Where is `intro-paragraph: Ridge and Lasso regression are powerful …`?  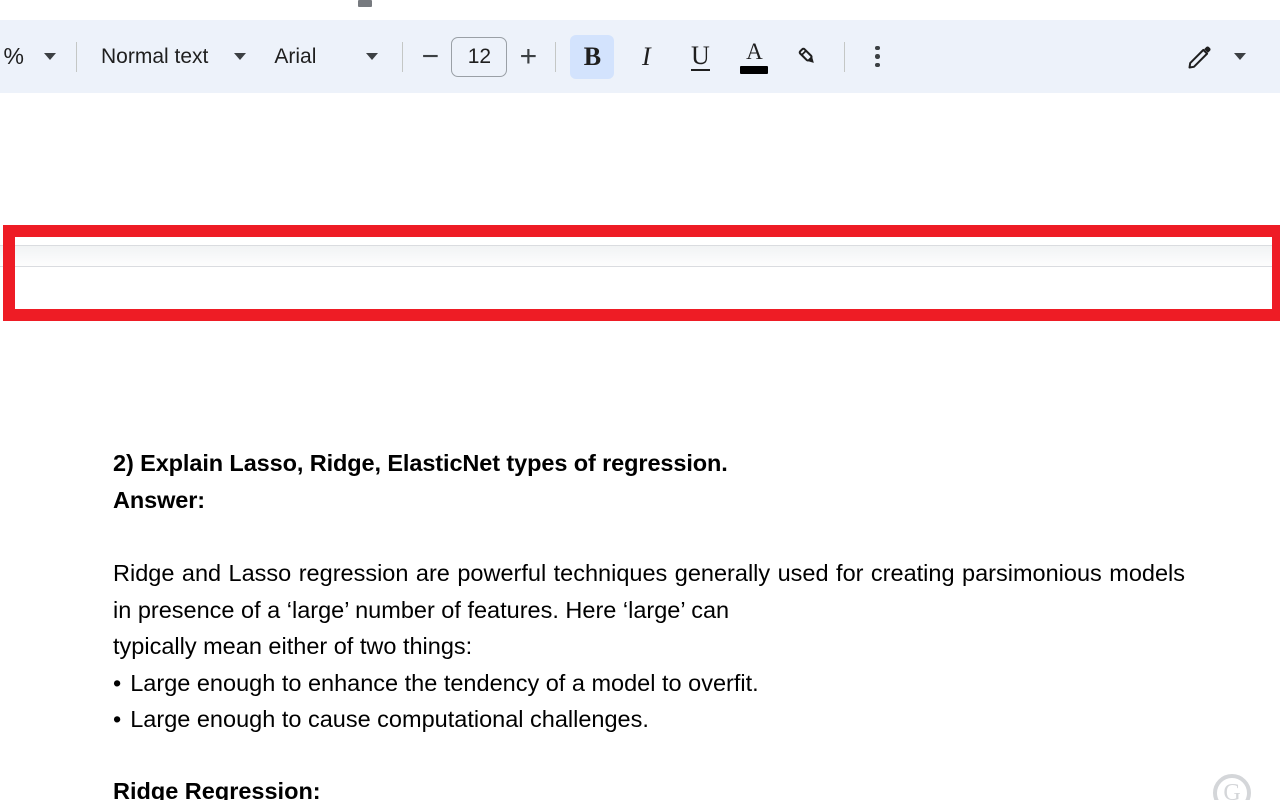
intro-paragraph: Ridge and Lasso regression are powerful … is located at coordinates (649, 591).